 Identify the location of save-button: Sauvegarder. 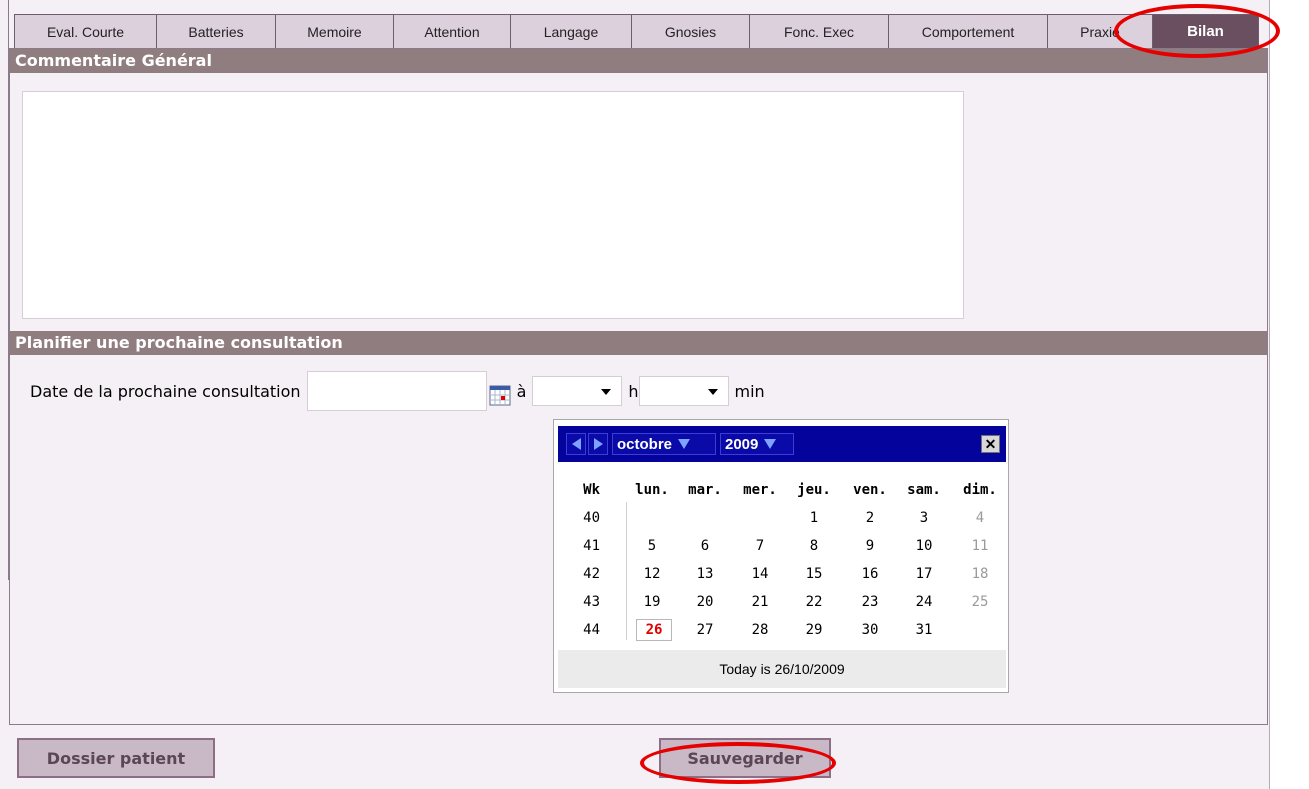
(745, 758).